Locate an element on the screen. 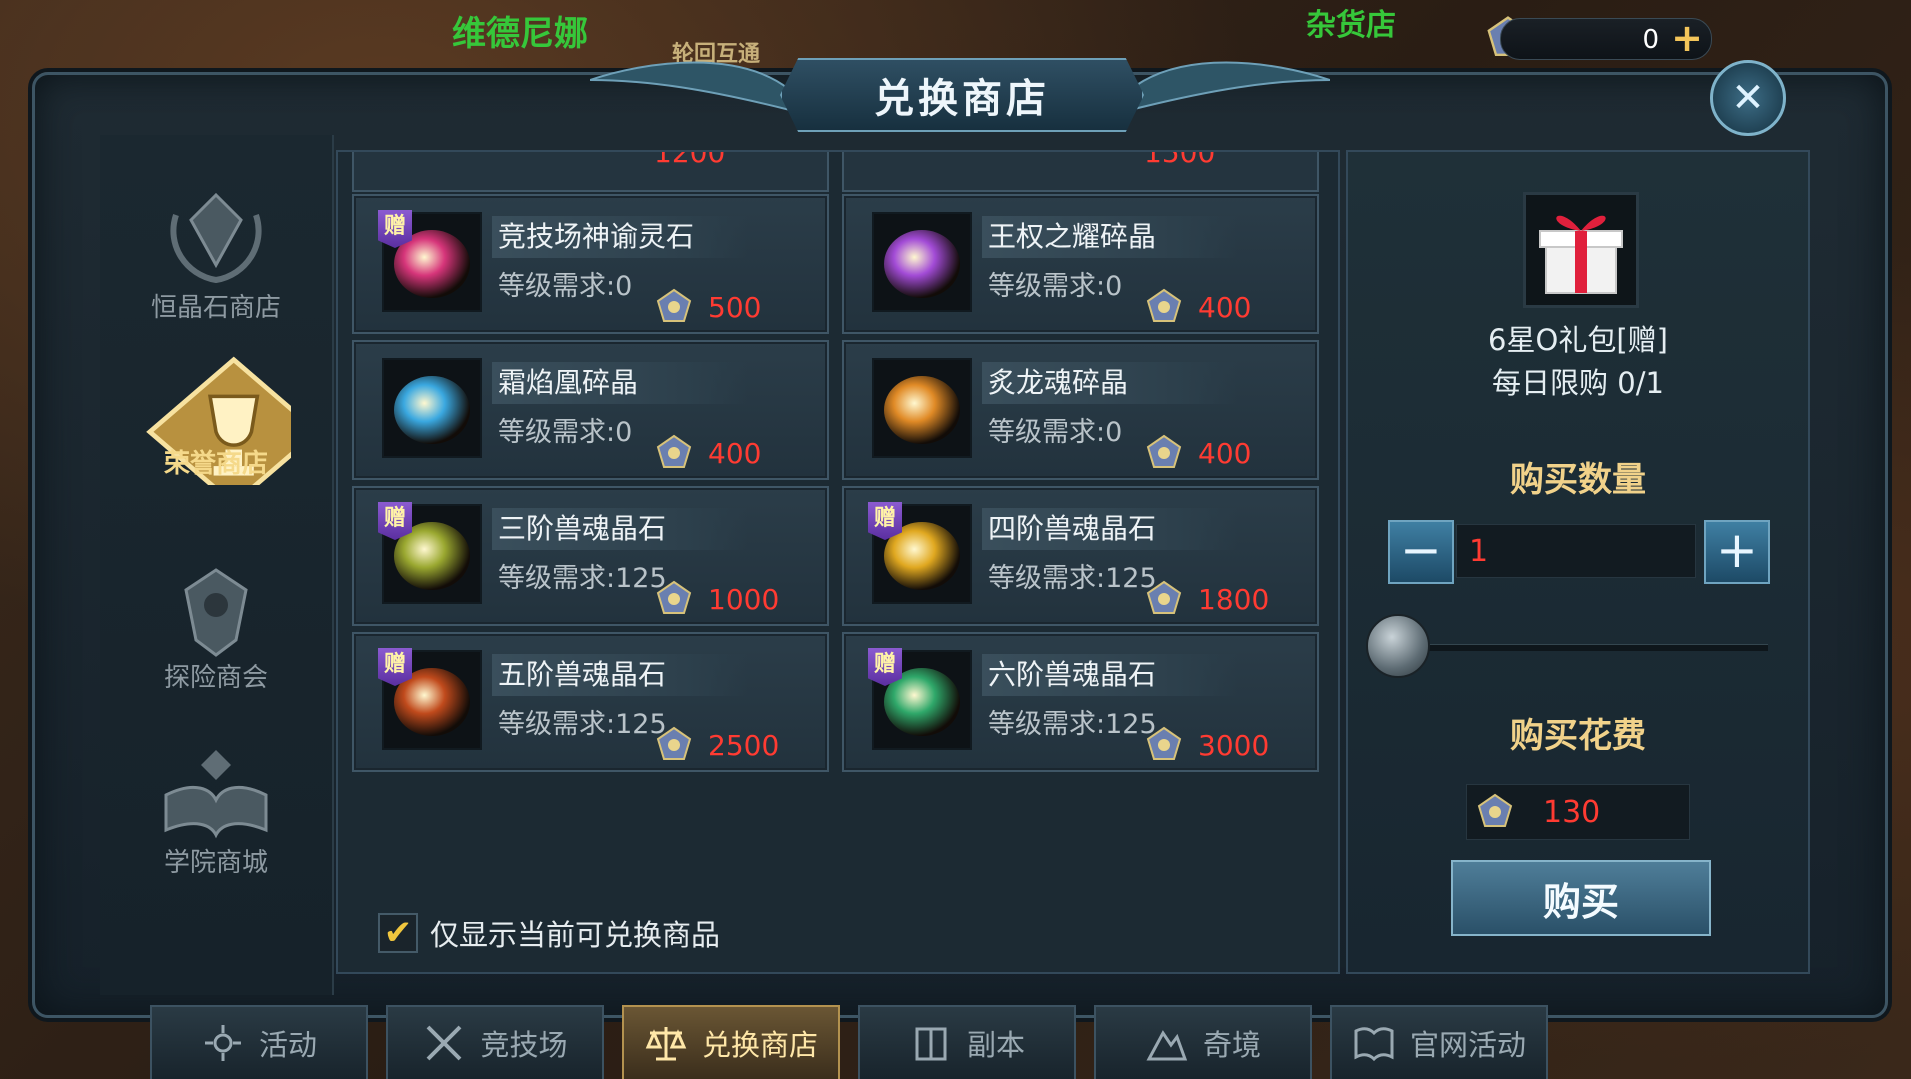  tab-book-open: 官网活动 is located at coordinates (1439, 1042).